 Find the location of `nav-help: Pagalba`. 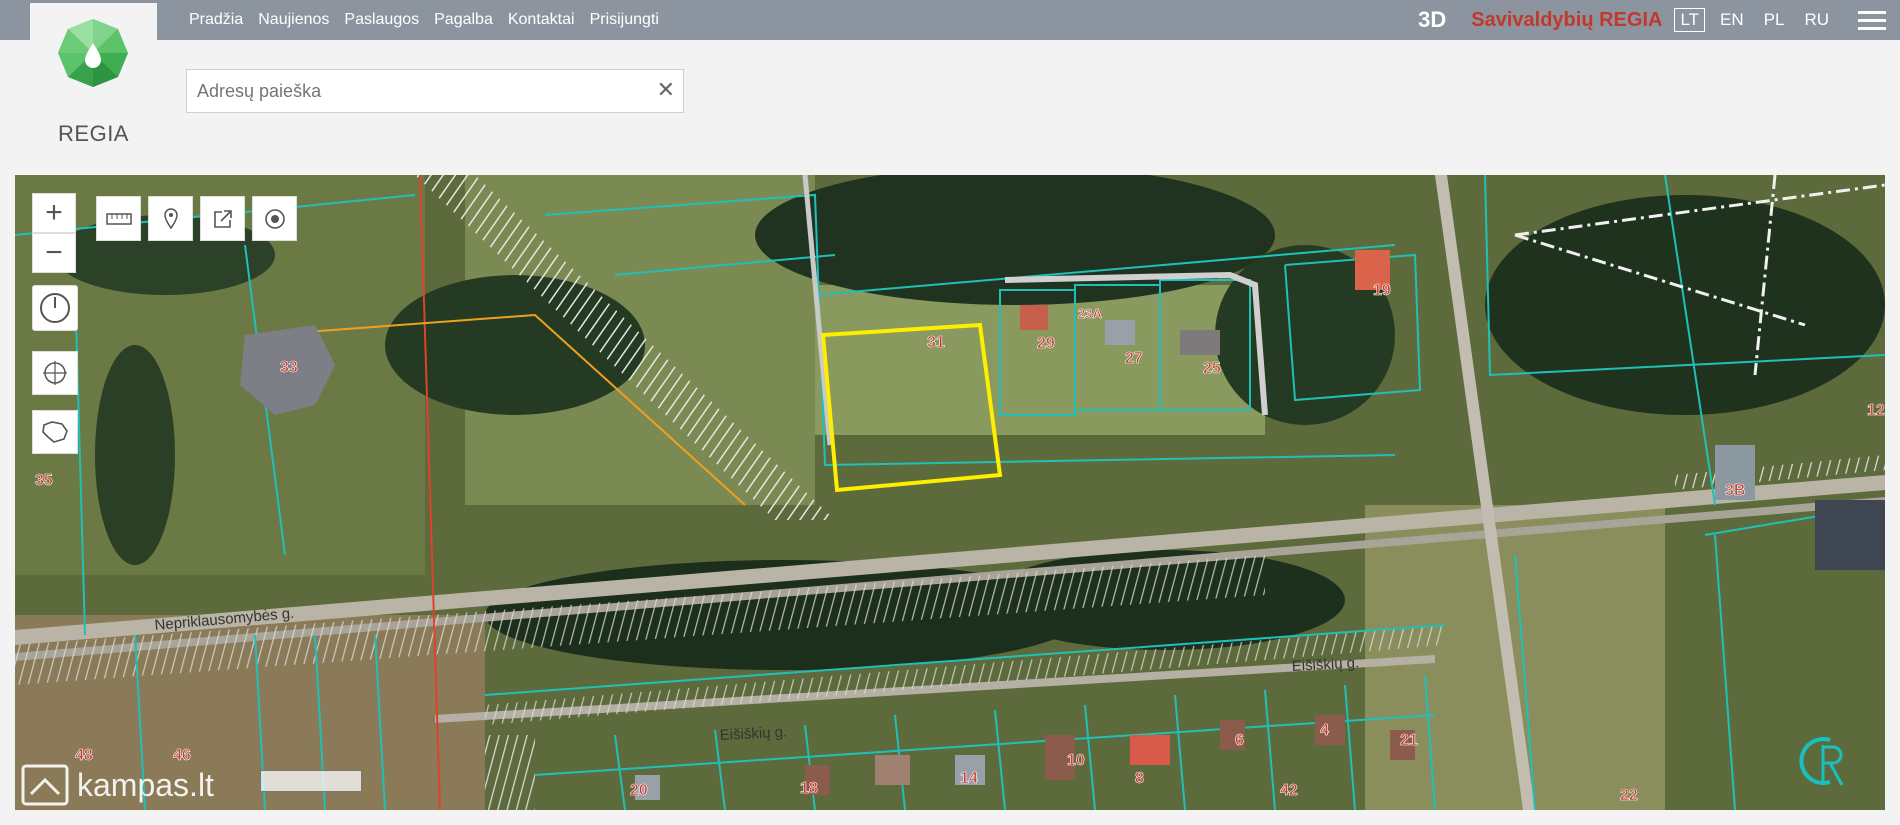

nav-help: Pagalba is located at coordinates (463, 20).